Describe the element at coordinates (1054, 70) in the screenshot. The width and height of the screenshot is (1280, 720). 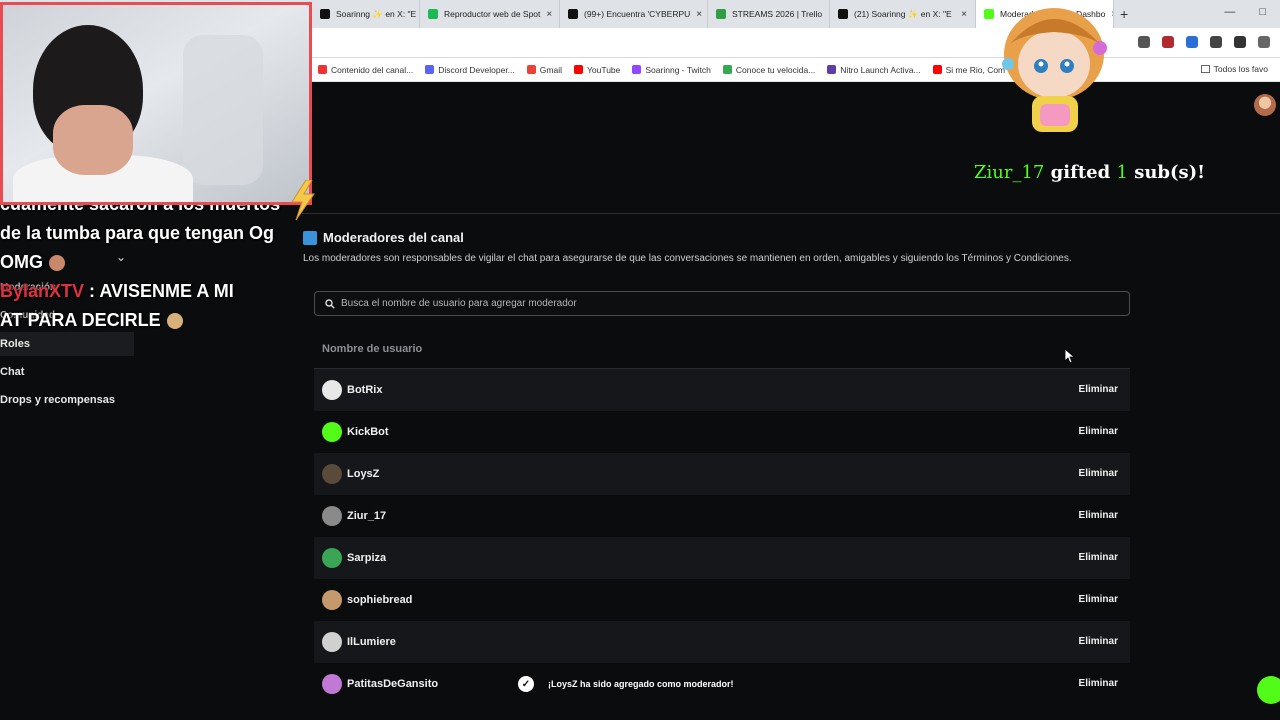
I see `anime-sticker-image` at that location.